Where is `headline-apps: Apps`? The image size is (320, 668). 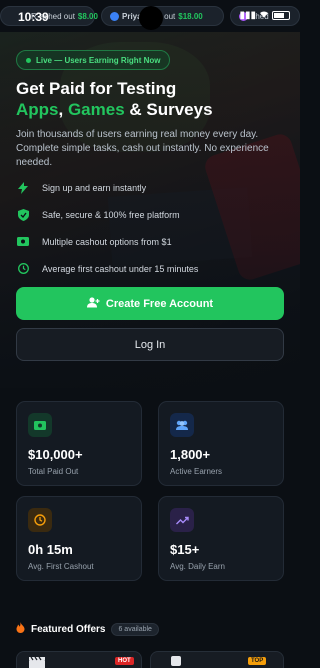 headline-apps: Apps is located at coordinates (37, 109).